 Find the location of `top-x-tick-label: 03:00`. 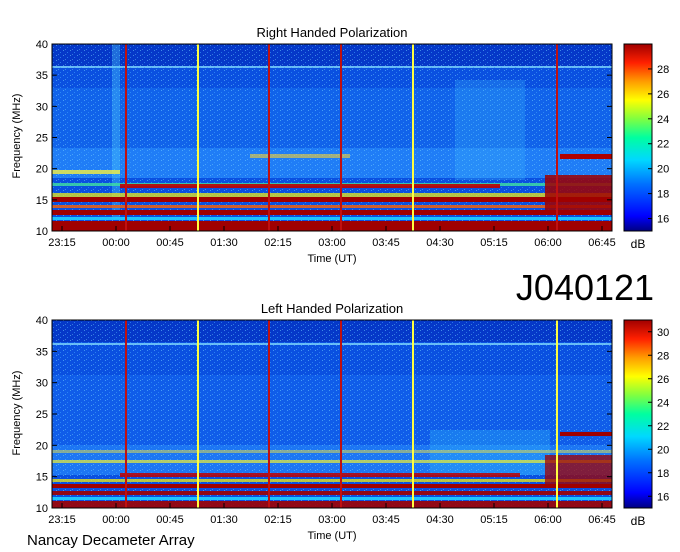

top-x-tick-label: 03:00 is located at coordinates (332, 243).